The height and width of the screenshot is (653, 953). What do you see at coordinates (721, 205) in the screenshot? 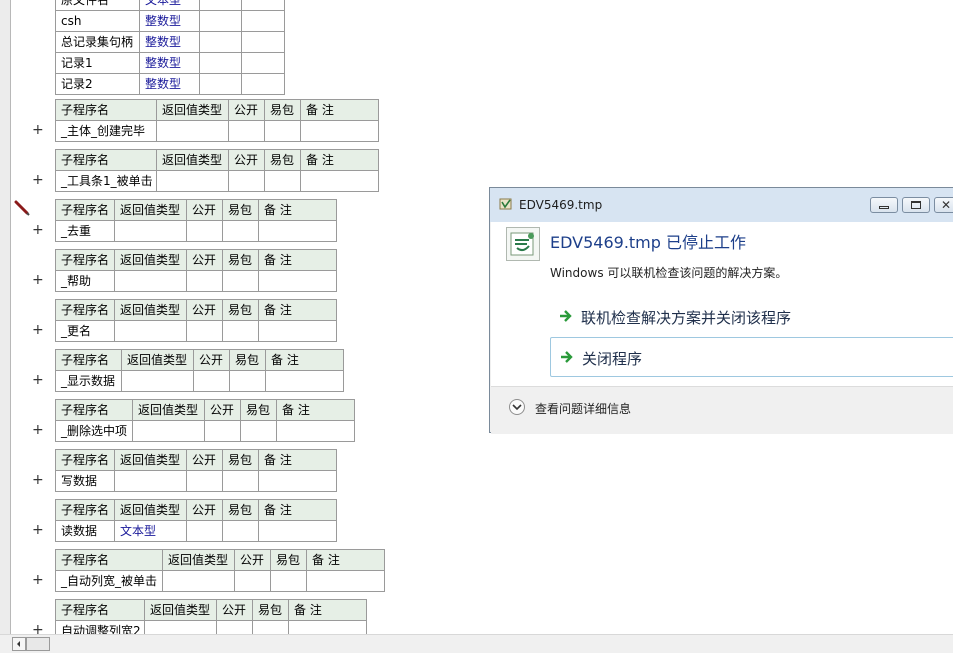
I see `dialog-titlebar: EDV5469.tmp ✕` at bounding box center [721, 205].